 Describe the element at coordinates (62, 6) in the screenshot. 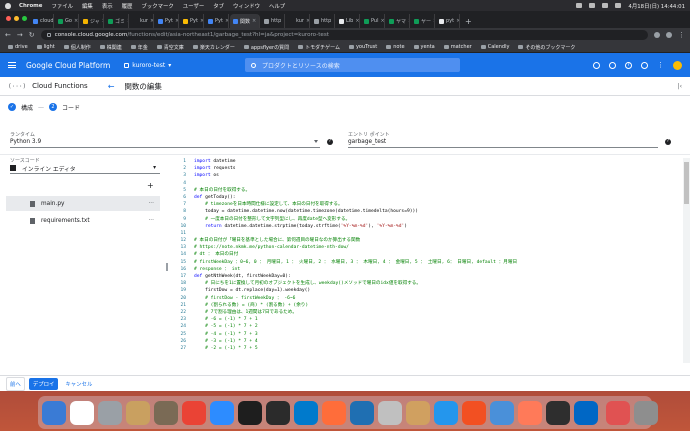

I see `menu-file: ファイル` at that location.